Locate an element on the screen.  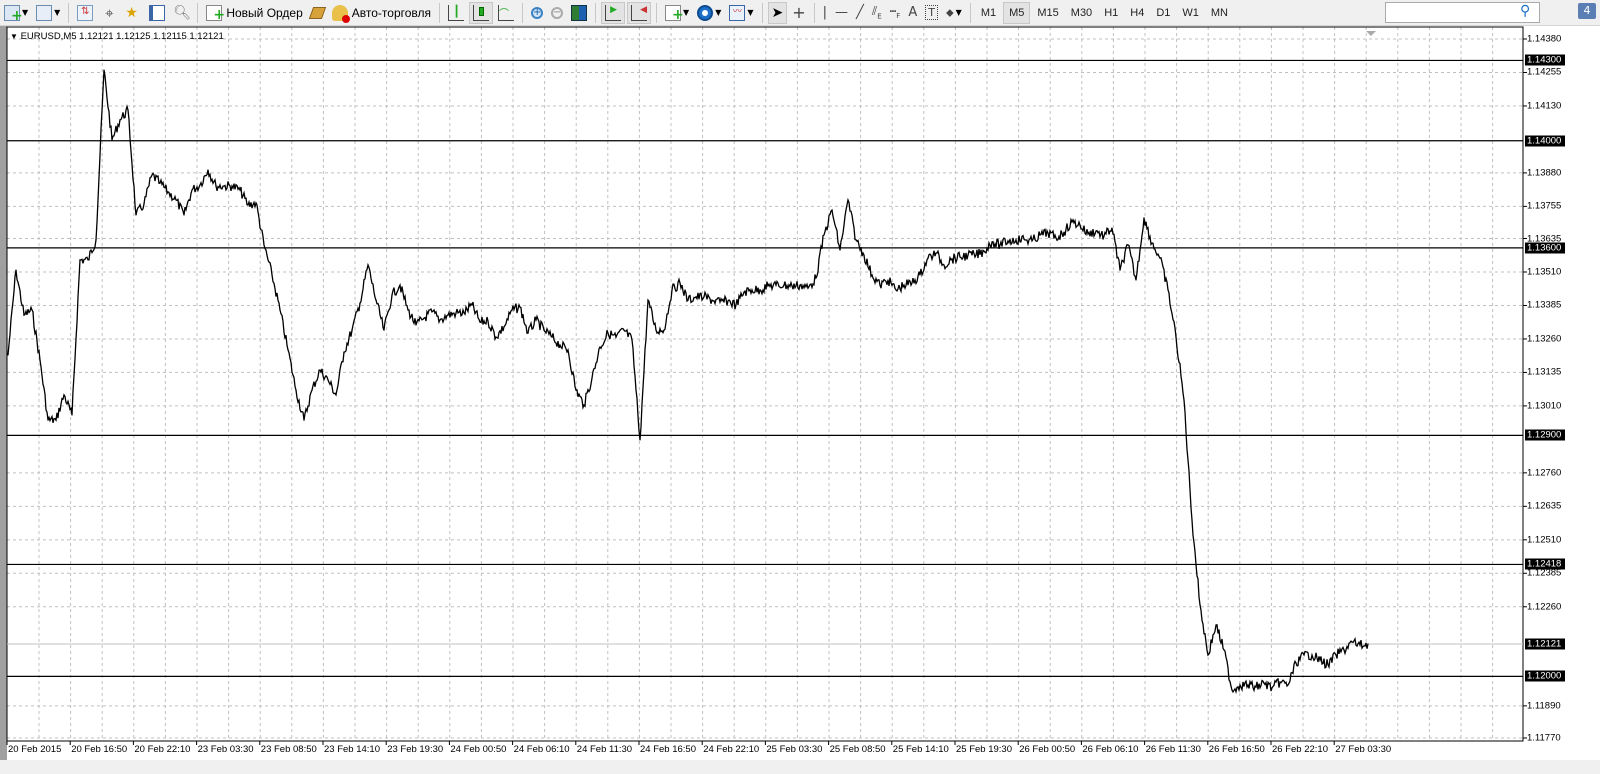
periods-button: ▼ is located at coordinates (709, 13).